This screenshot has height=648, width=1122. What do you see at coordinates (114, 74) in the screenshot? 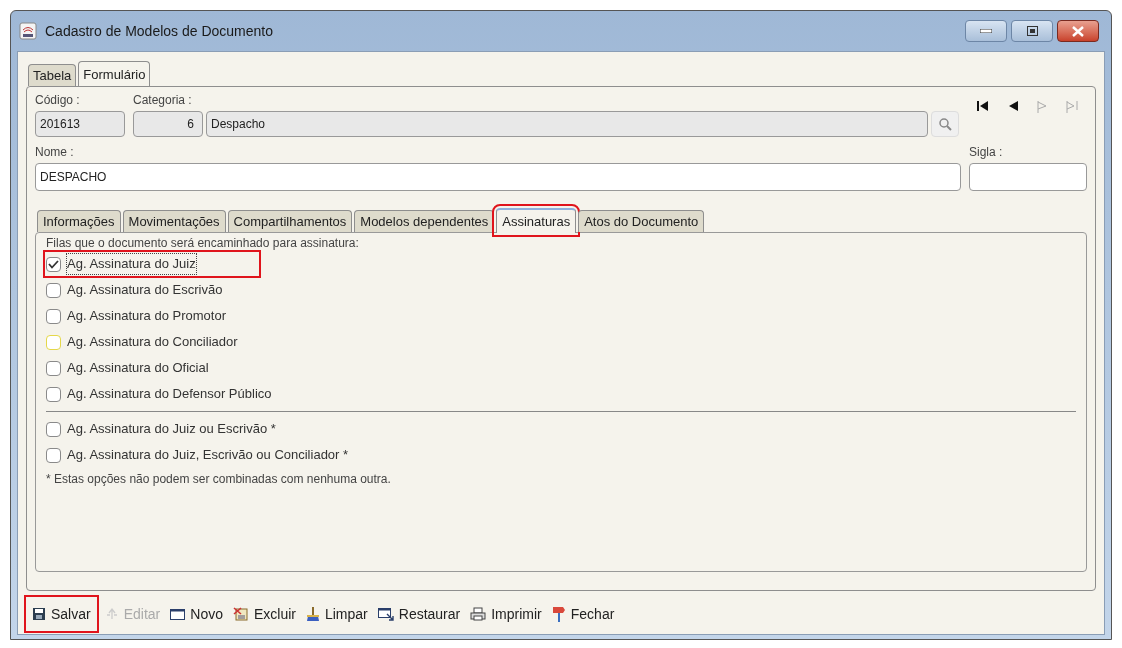
I see `tab: Formulário` at bounding box center [114, 74].